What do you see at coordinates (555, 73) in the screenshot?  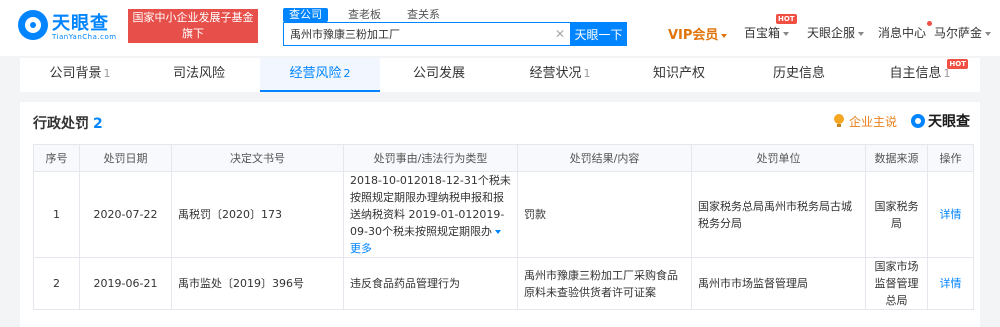 I see `tab-label: 经营状况` at bounding box center [555, 73].